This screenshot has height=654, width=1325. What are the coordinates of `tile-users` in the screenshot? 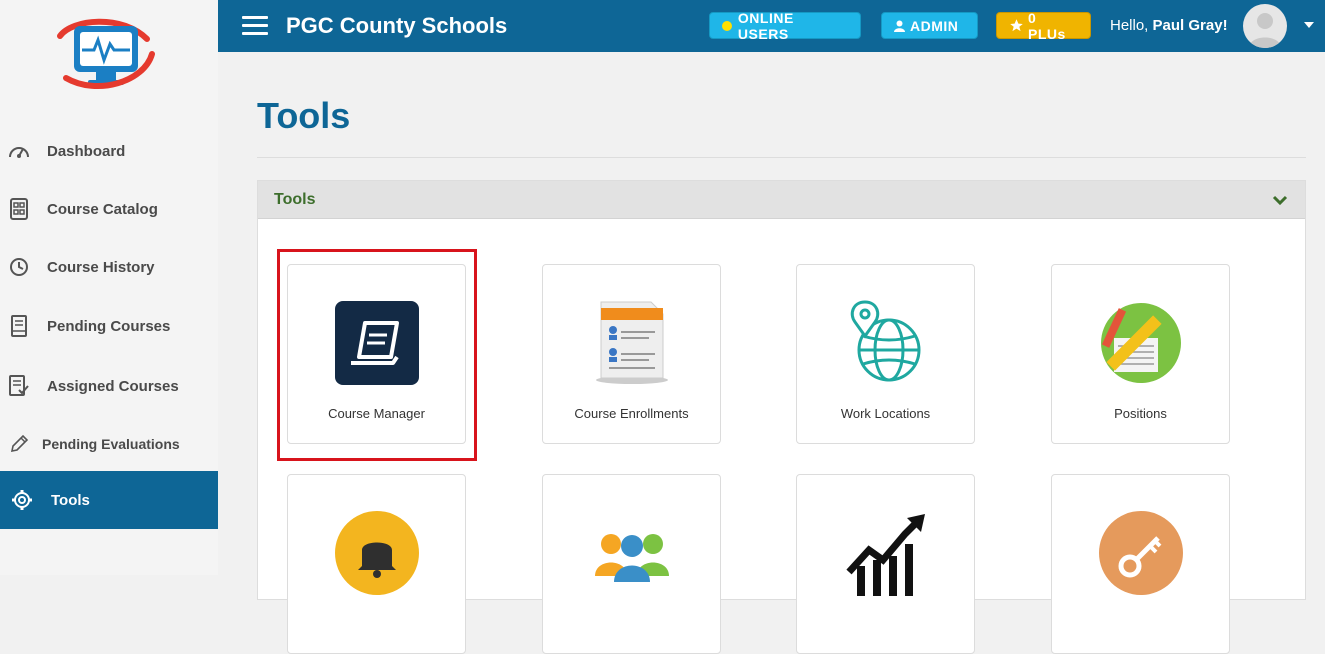 It's located at (631, 564).